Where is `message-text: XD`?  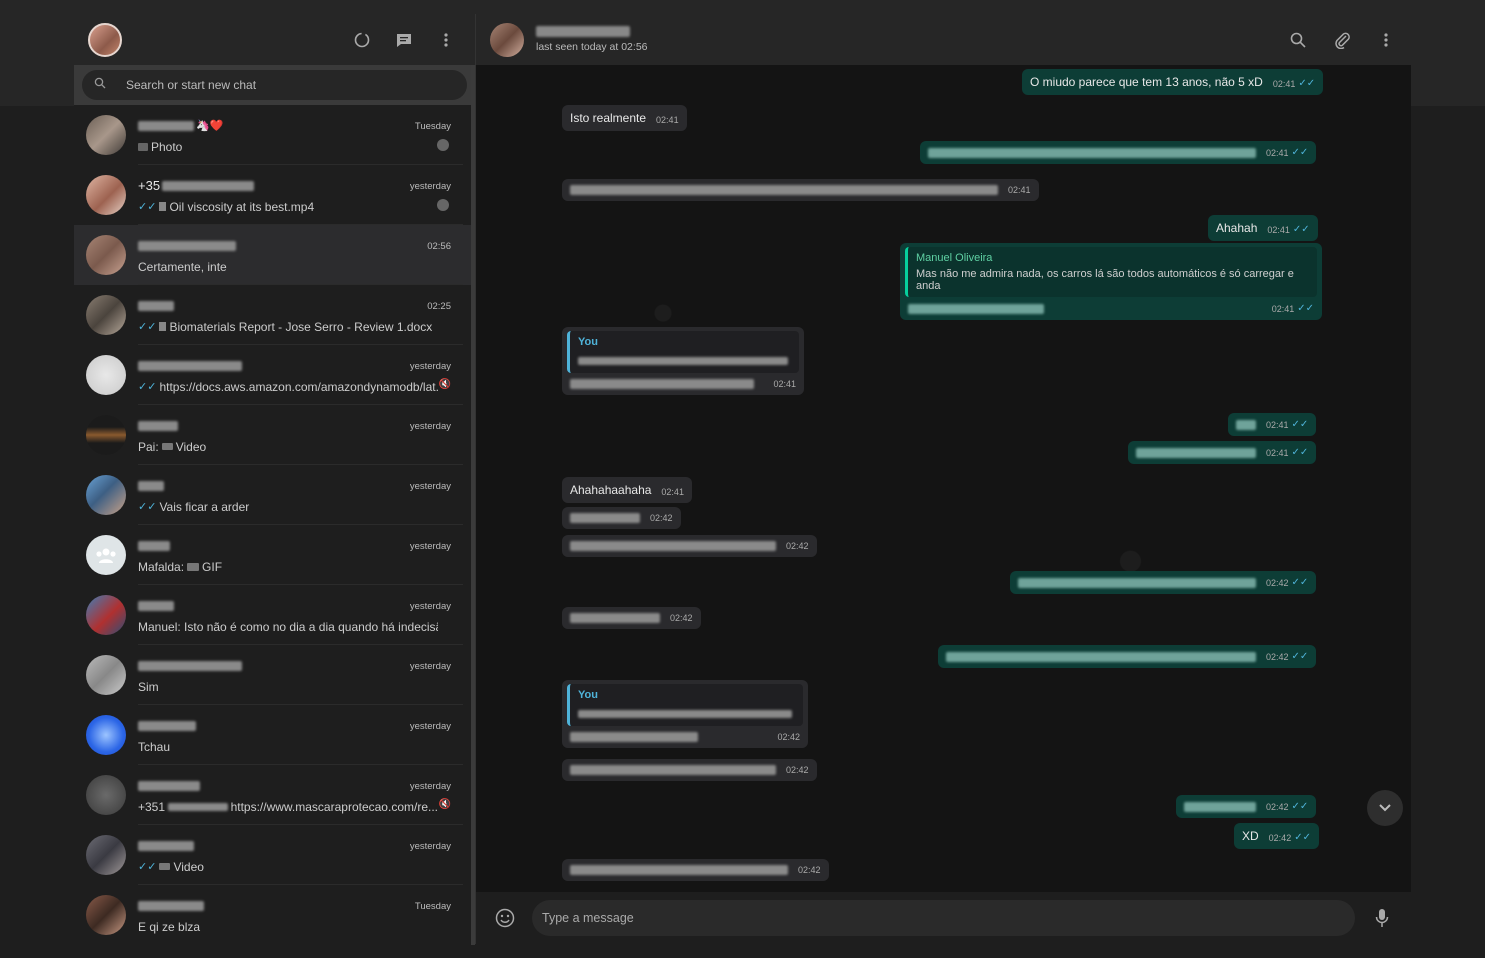 message-text: XD is located at coordinates (1250, 836).